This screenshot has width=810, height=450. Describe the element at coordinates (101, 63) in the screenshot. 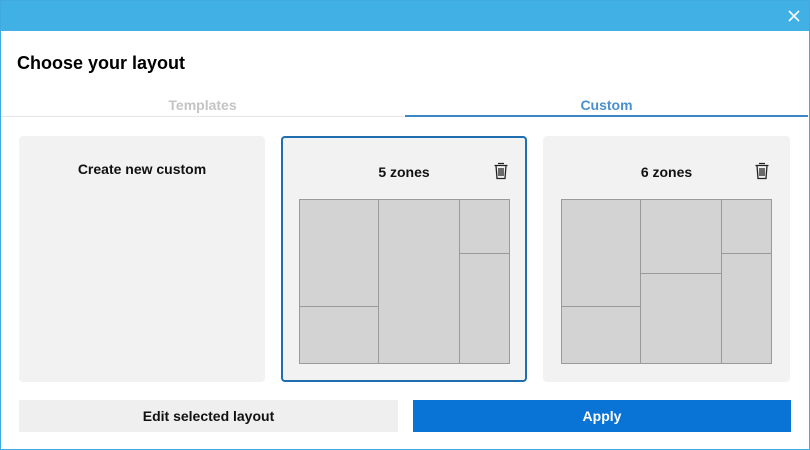

I see `page-title: Choose your layout` at that location.